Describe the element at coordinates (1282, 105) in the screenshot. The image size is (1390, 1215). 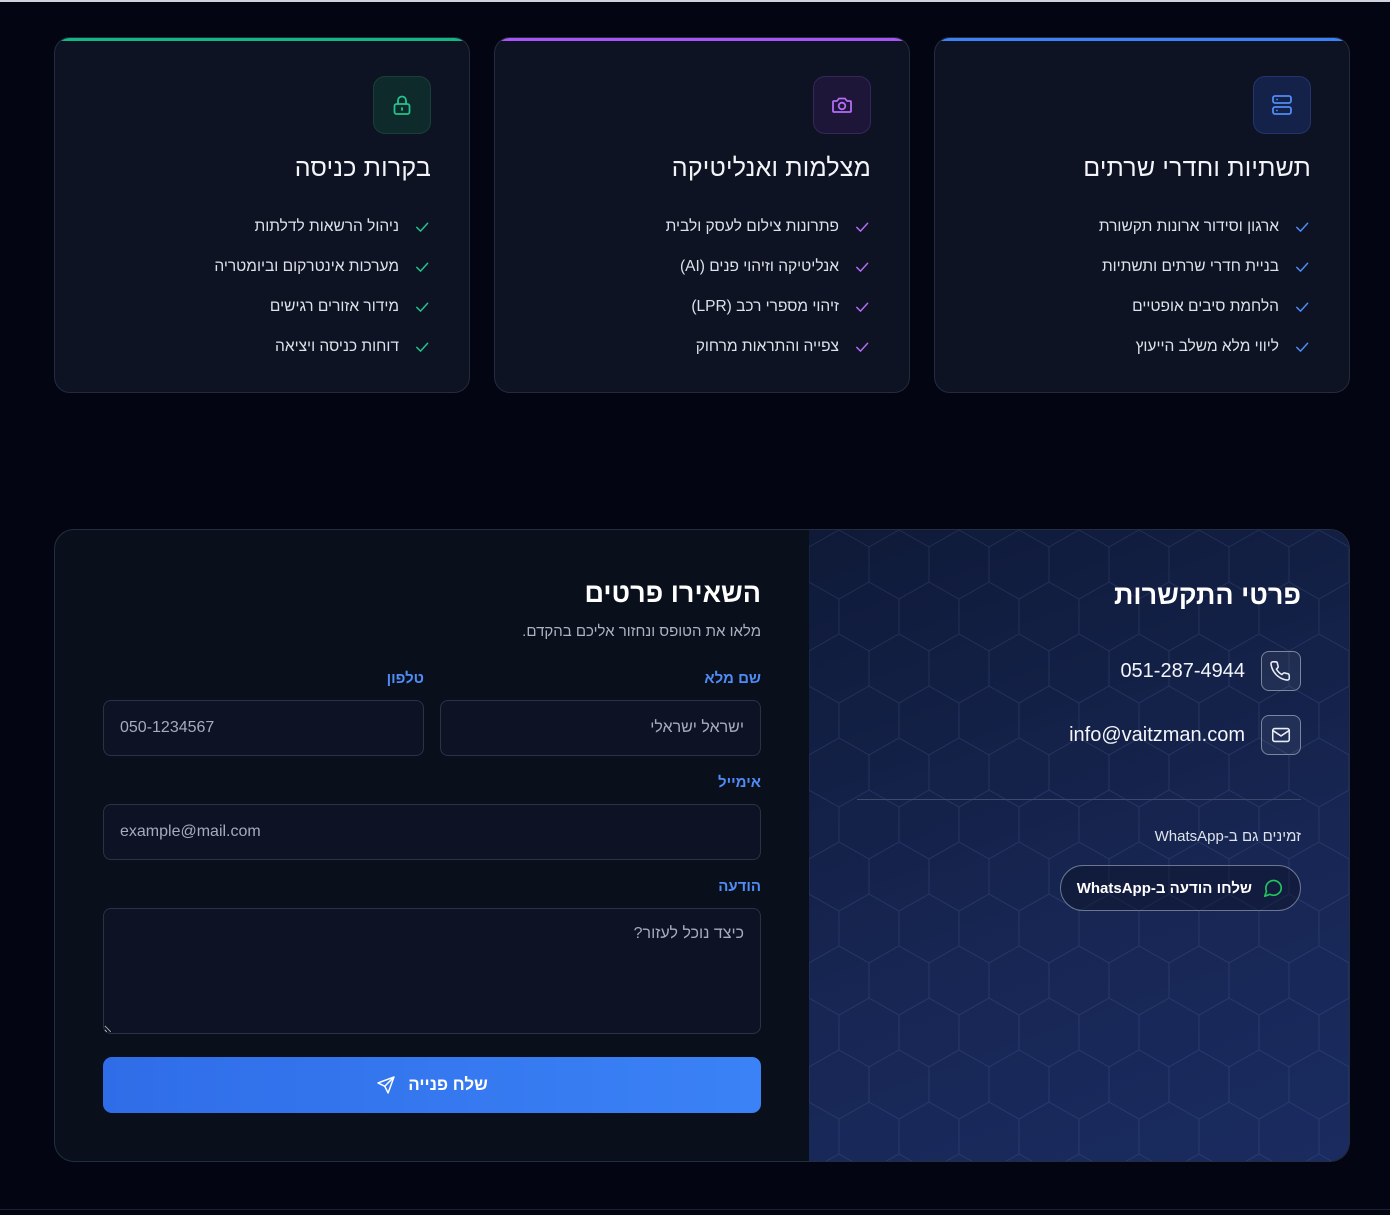
I see `server-icon` at that location.